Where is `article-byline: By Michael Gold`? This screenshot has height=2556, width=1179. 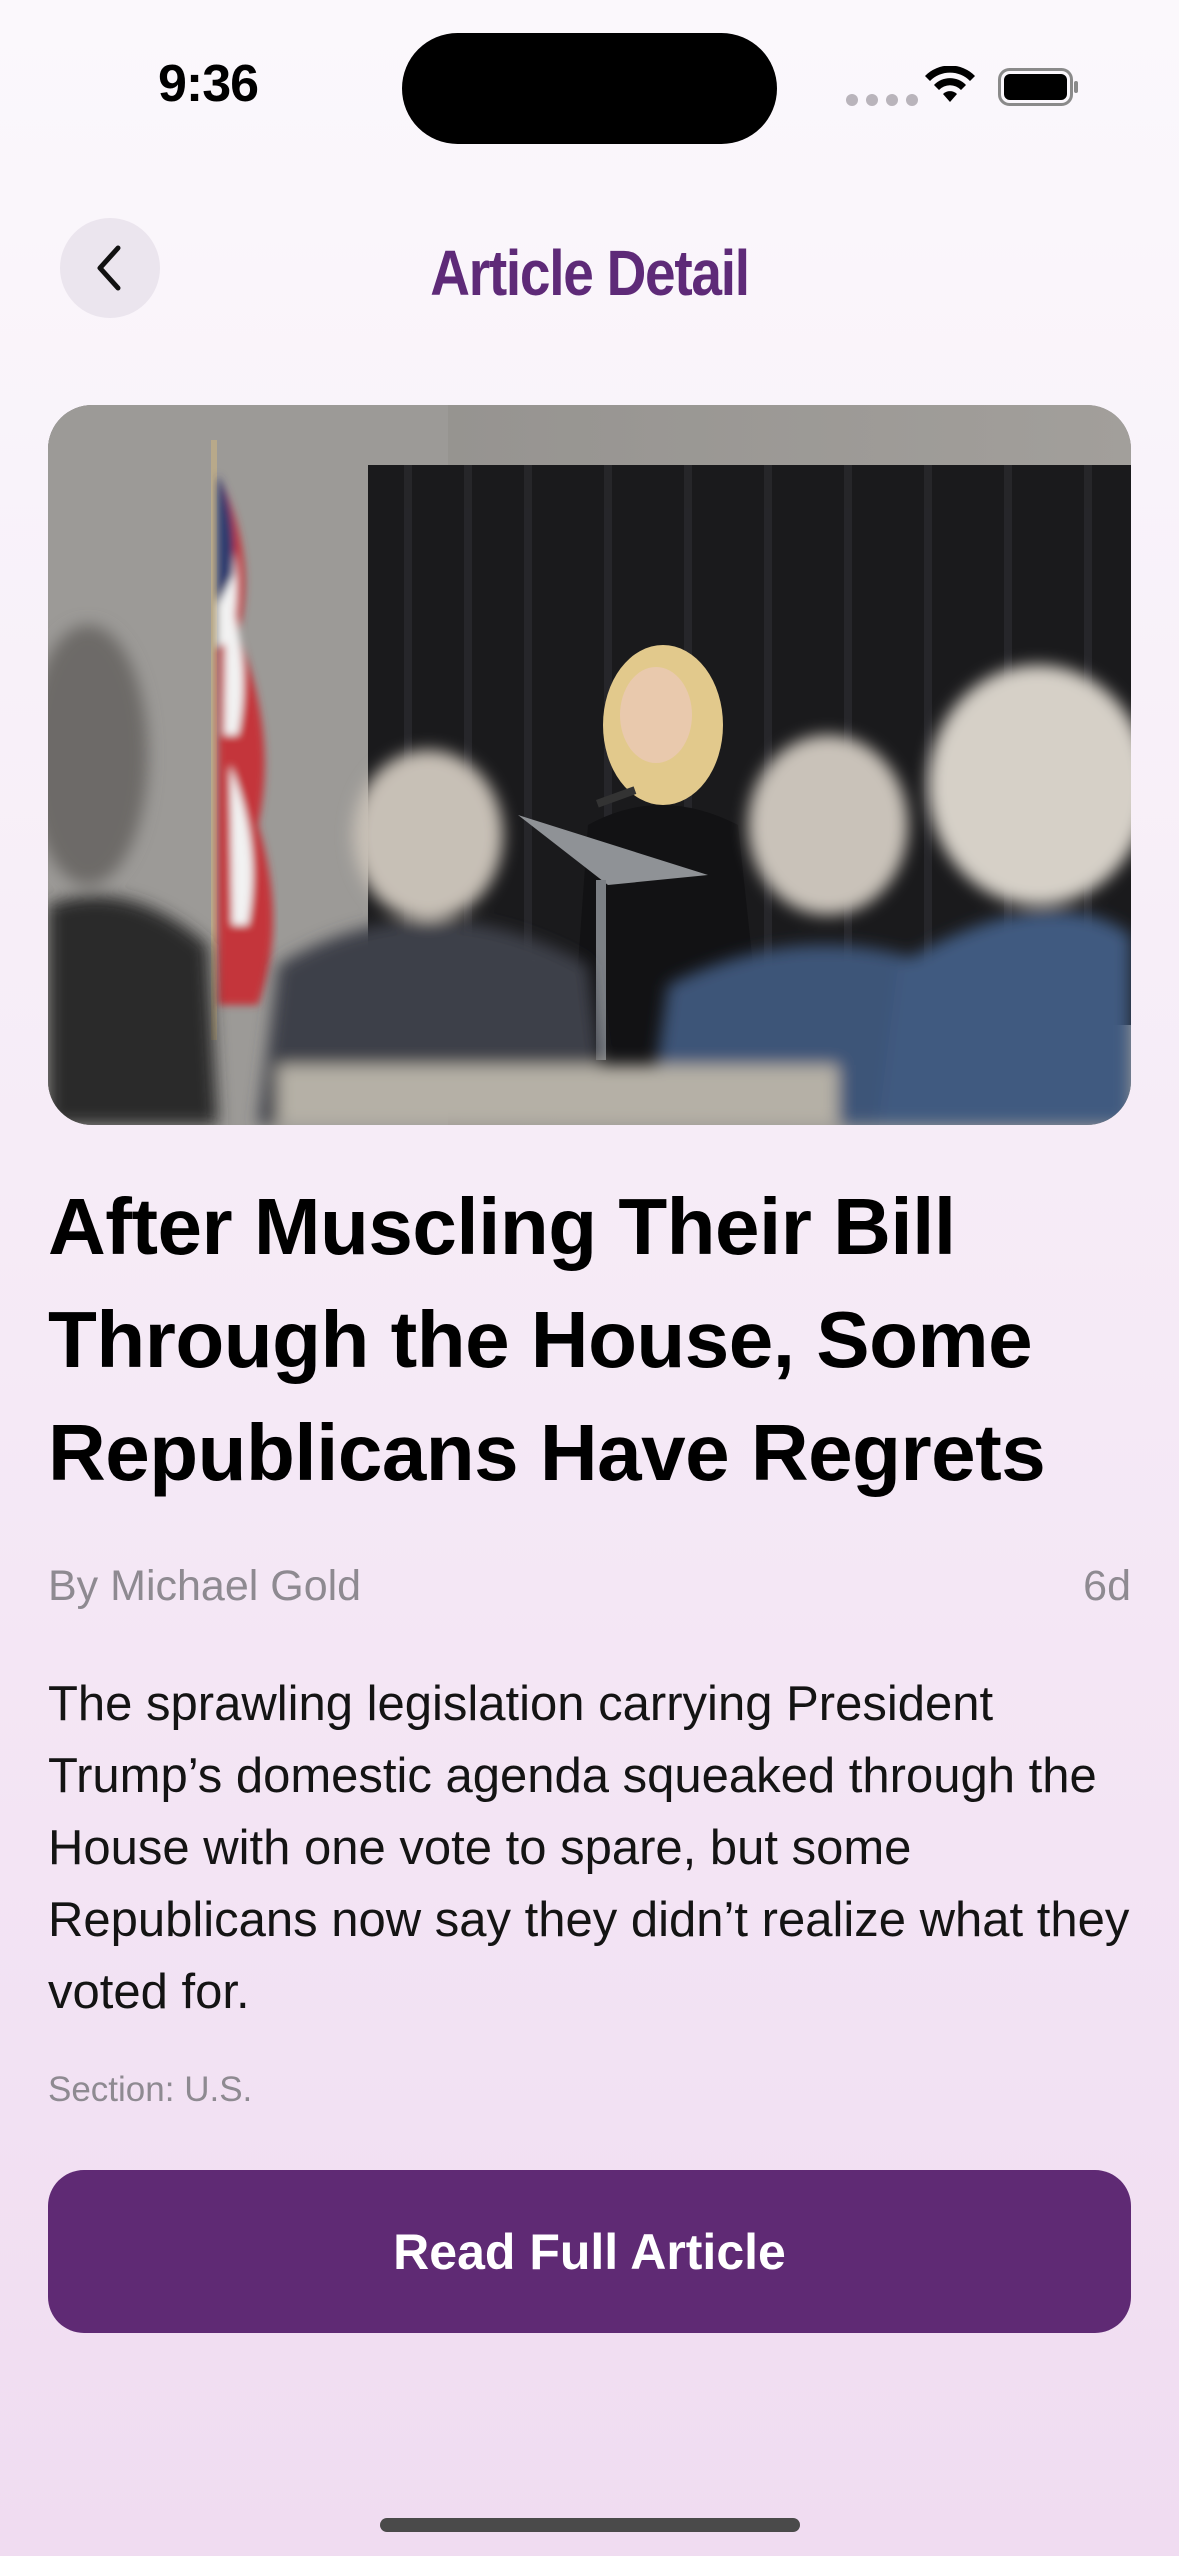
article-byline: By Michael Gold is located at coordinates (205, 1586).